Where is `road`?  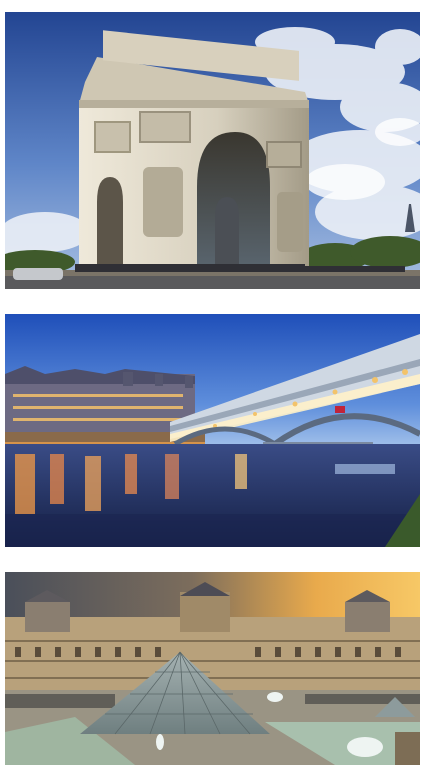
road is located at coordinates (212, 281).